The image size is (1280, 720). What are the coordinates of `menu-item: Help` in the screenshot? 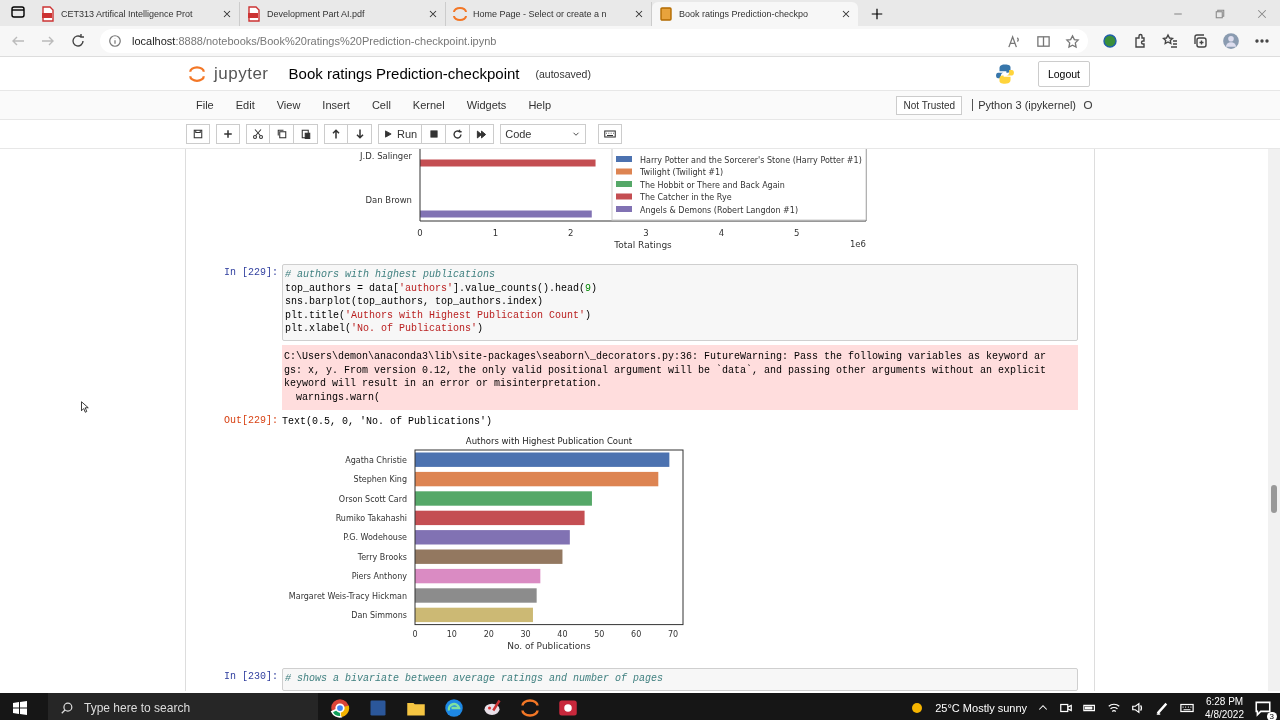 It's located at (542, 105).